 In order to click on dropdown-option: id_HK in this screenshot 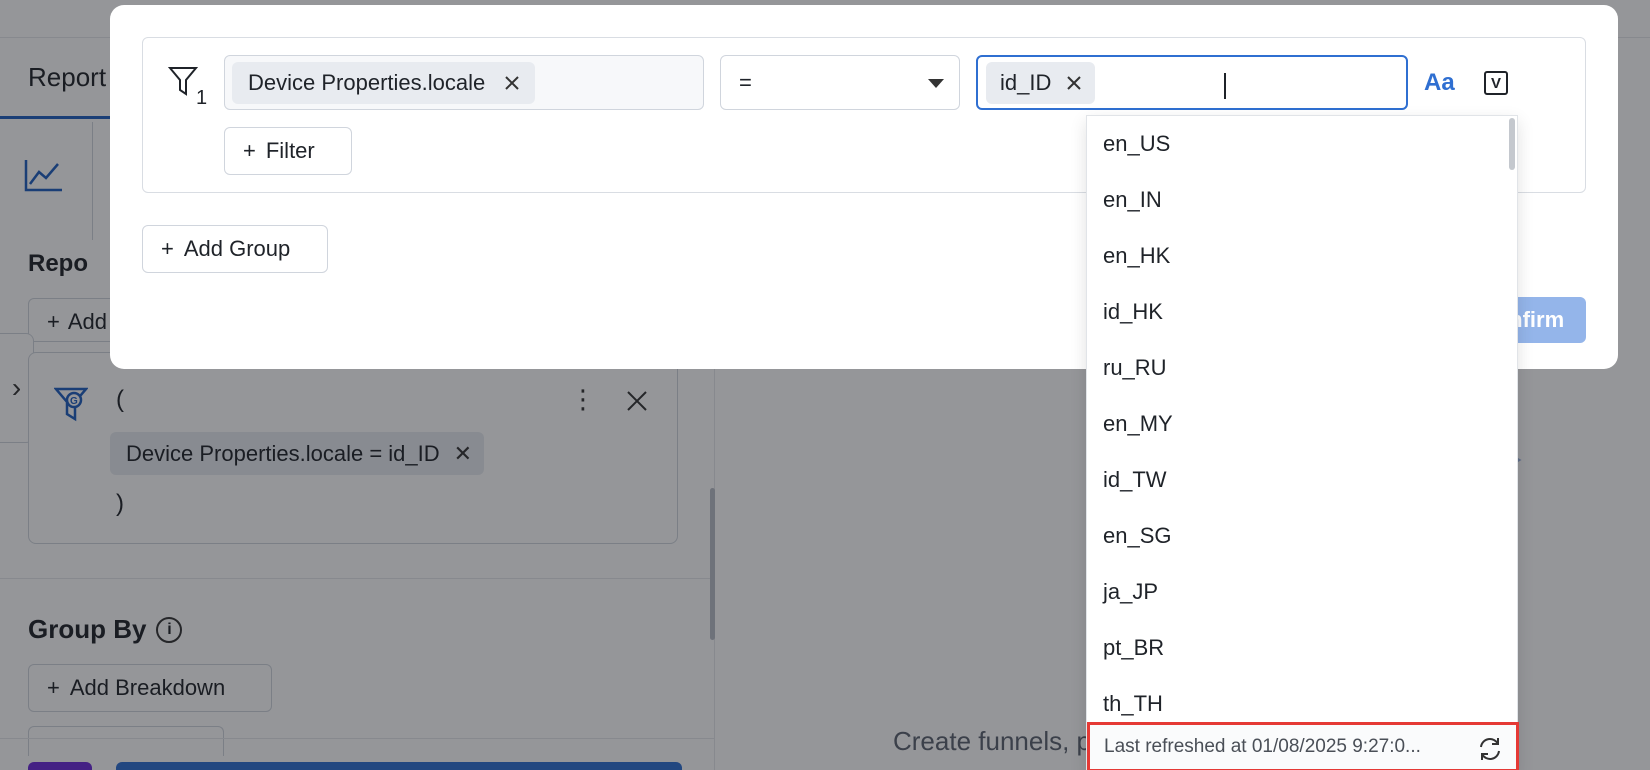, I will do `click(1297, 312)`.